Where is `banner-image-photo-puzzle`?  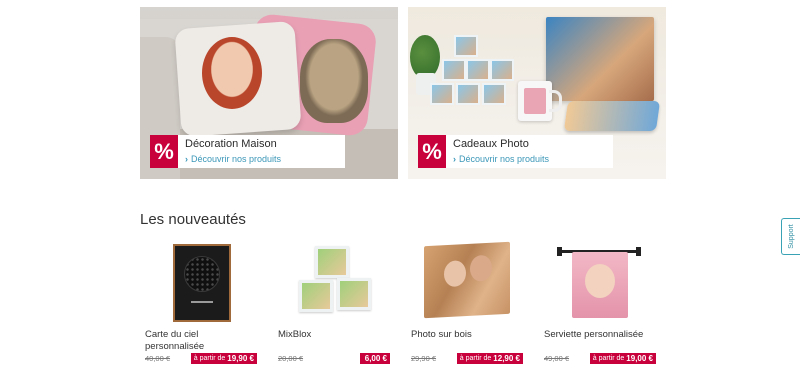
banner-image-photo-puzzle is located at coordinates (600, 59).